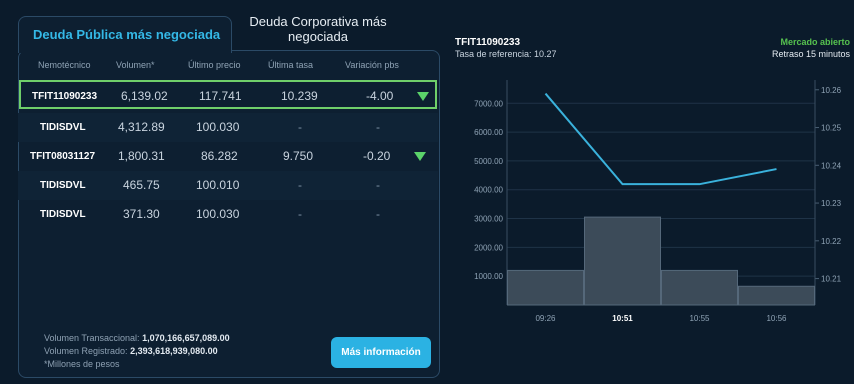 Image resolution: width=854 pixels, height=384 pixels. What do you see at coordinates (381, 352) in the screenshot?
I see `more-info-button: Más información` at bounding box center [381, 352].